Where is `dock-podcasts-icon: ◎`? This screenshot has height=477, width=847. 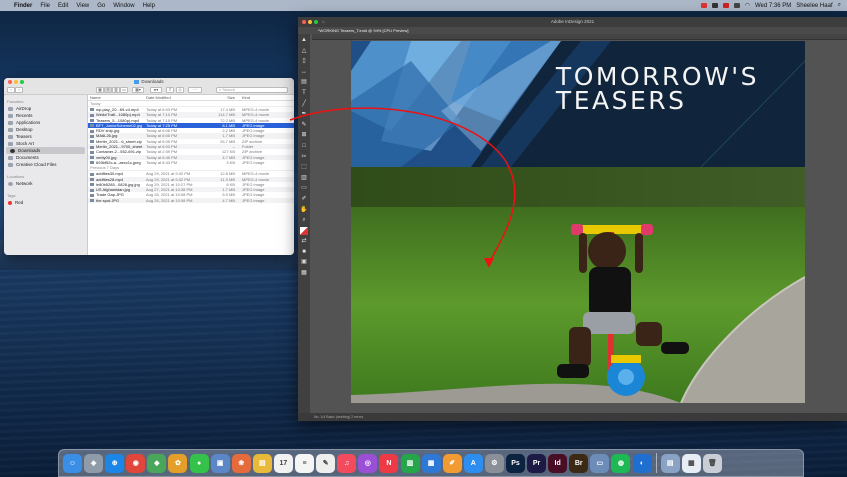
dock-podcasts-icon: ◎ is located at coordinates (368, 463).